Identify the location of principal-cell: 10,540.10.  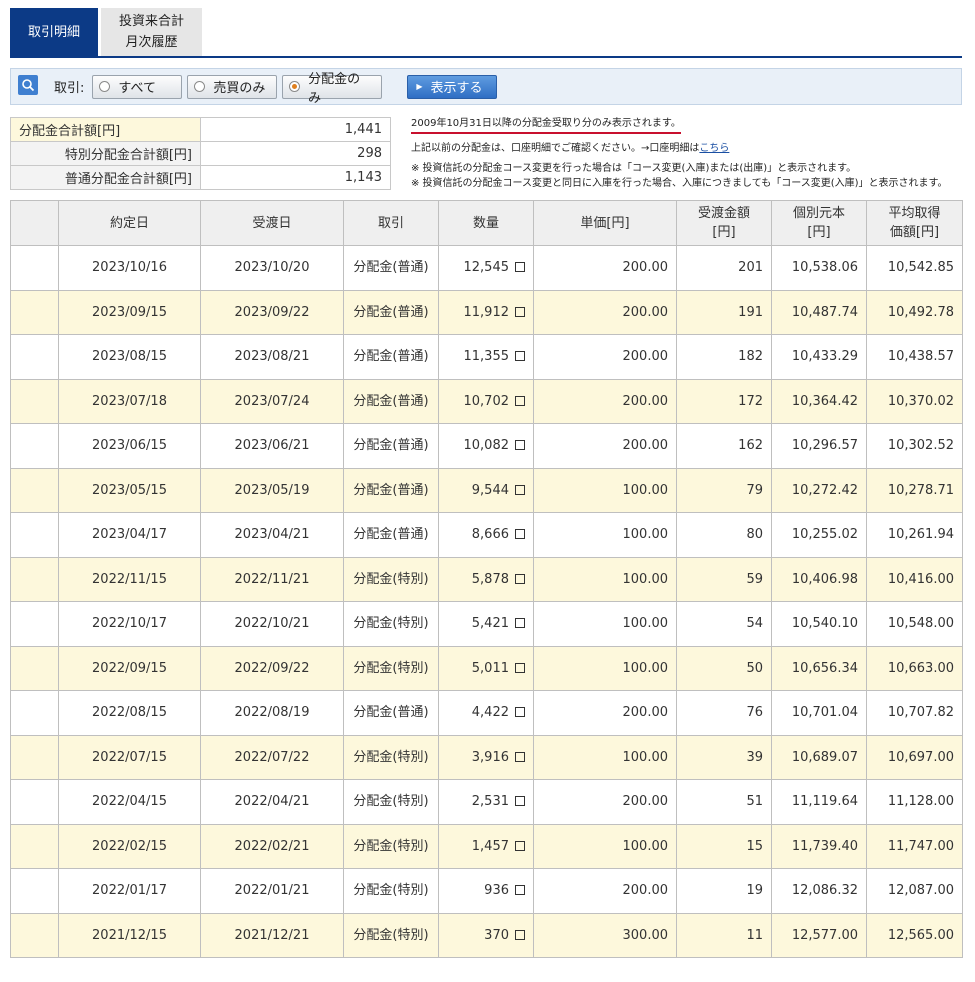
(819, 624).